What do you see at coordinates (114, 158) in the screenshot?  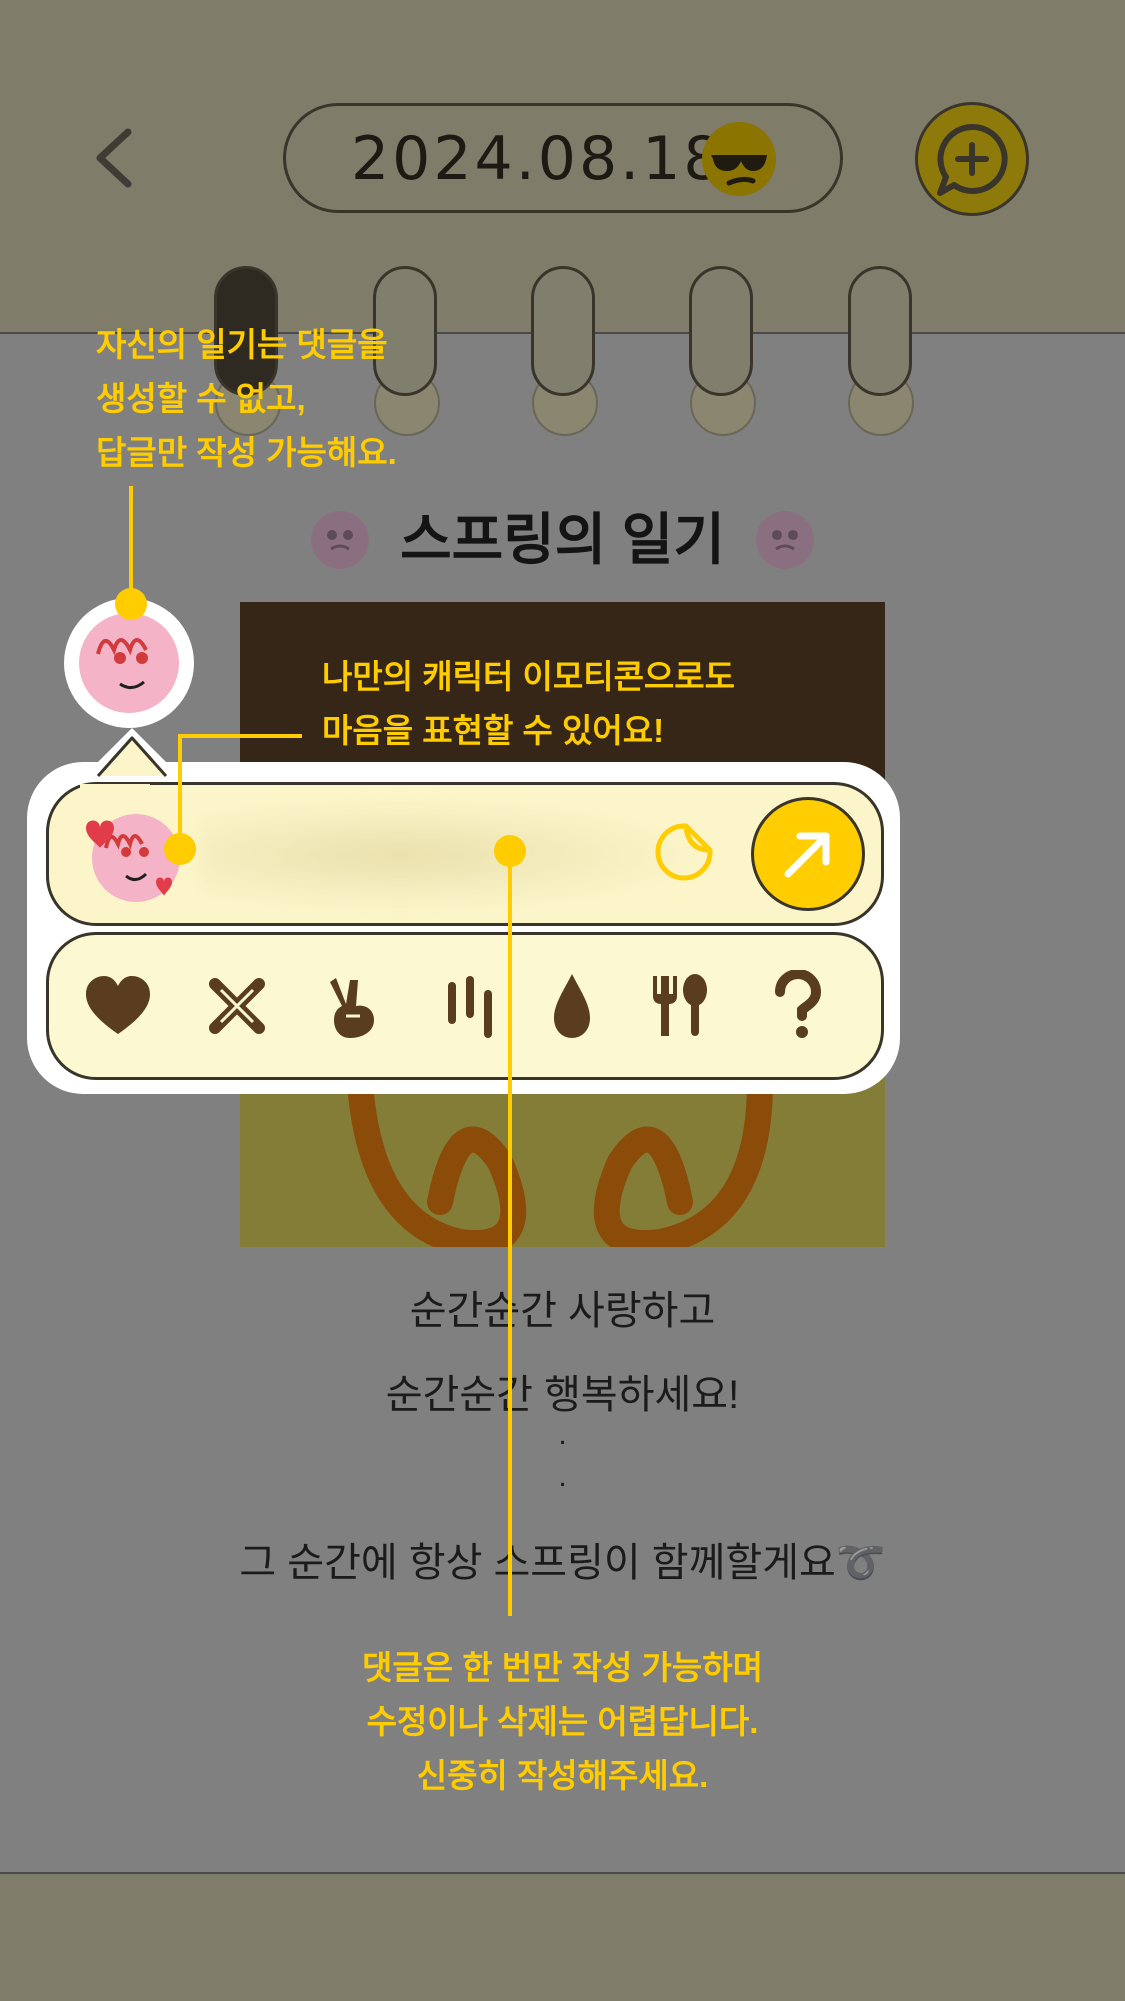 I see `chevron-left-icon` at bounding box center [114, 158].